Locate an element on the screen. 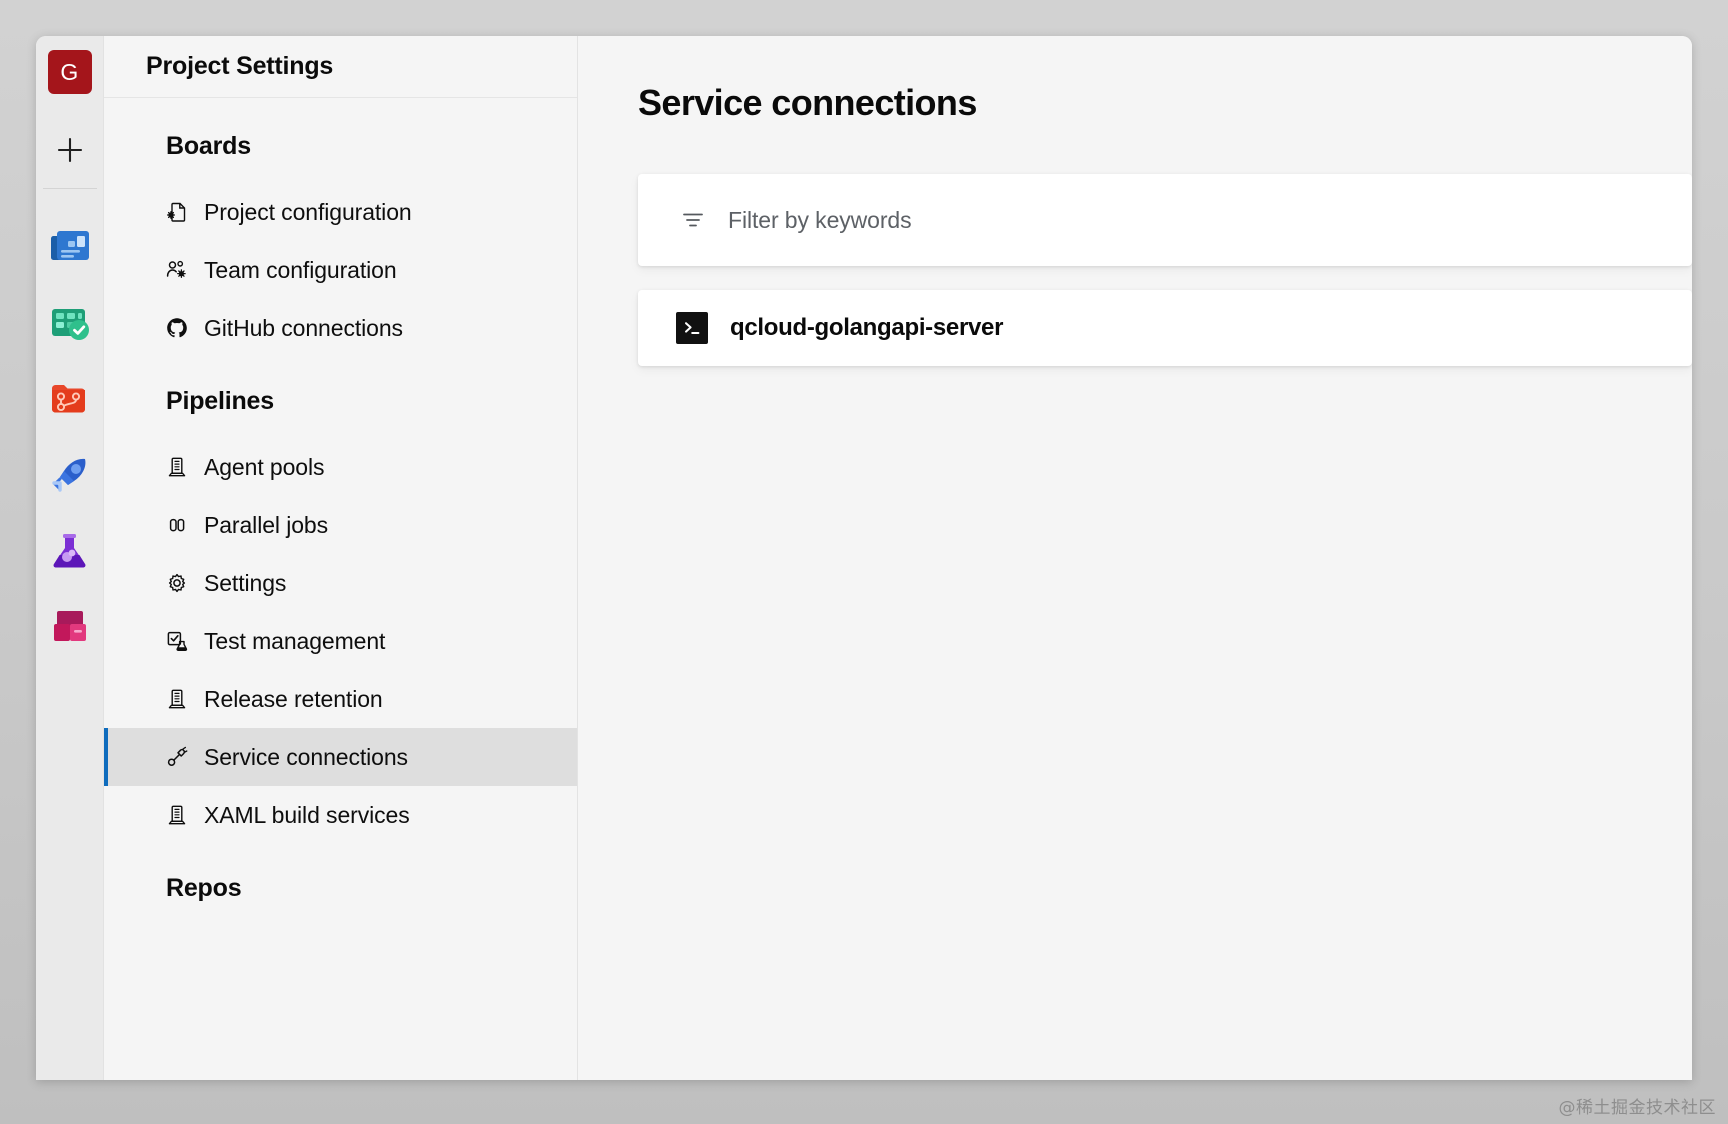 This screenshot has height=1124, width=1728. sidebar-item-service-connections: Service connections is located at coordinates (340, 757).